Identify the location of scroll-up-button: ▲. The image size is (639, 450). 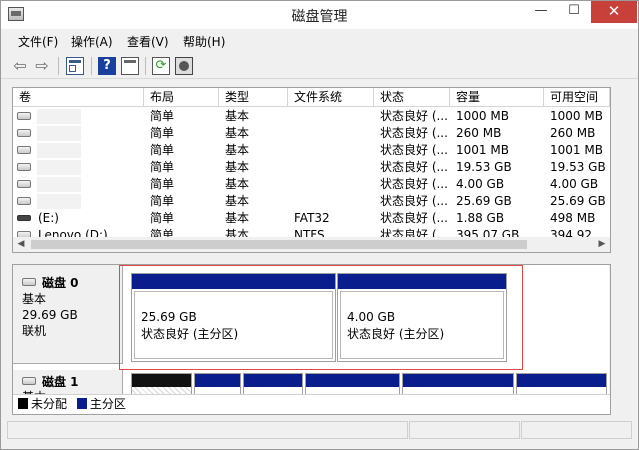
(609, 272).